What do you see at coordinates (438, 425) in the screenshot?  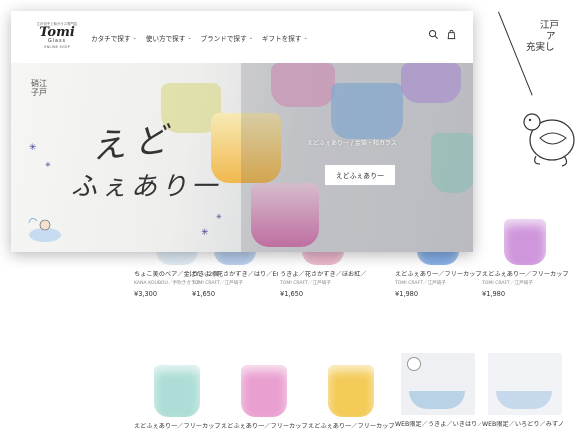 I see `product-name: WEB限定／うきよ／いきはり／` at bounding box center [438, 425].